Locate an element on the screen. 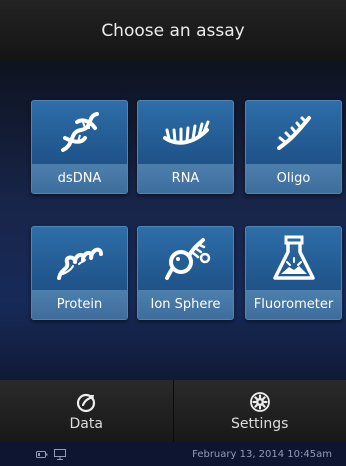  battery-icon is located at coordinates (42, 454).